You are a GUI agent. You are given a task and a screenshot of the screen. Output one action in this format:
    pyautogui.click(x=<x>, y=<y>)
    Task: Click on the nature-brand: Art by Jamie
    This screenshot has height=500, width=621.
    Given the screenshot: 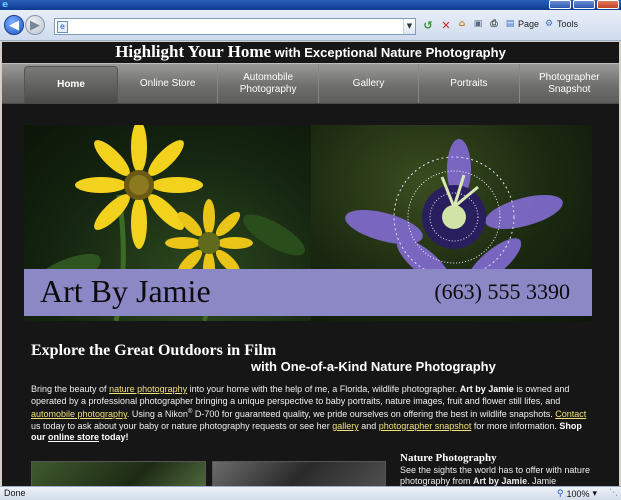 What is the action you would take?
    pyautogui.click(x=500, y=481)
    